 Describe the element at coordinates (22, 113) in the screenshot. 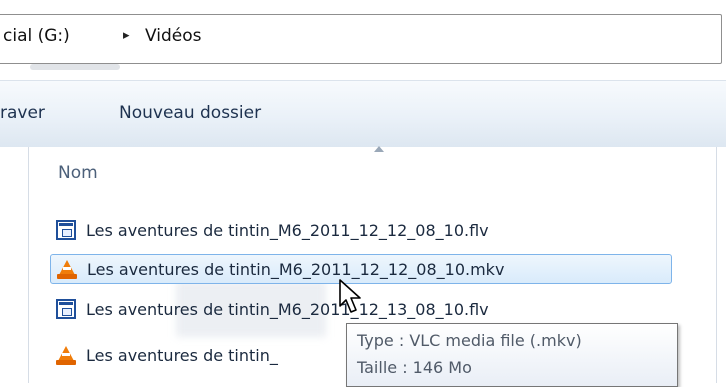

I see `toolbar-button-partial: raver` at that location.